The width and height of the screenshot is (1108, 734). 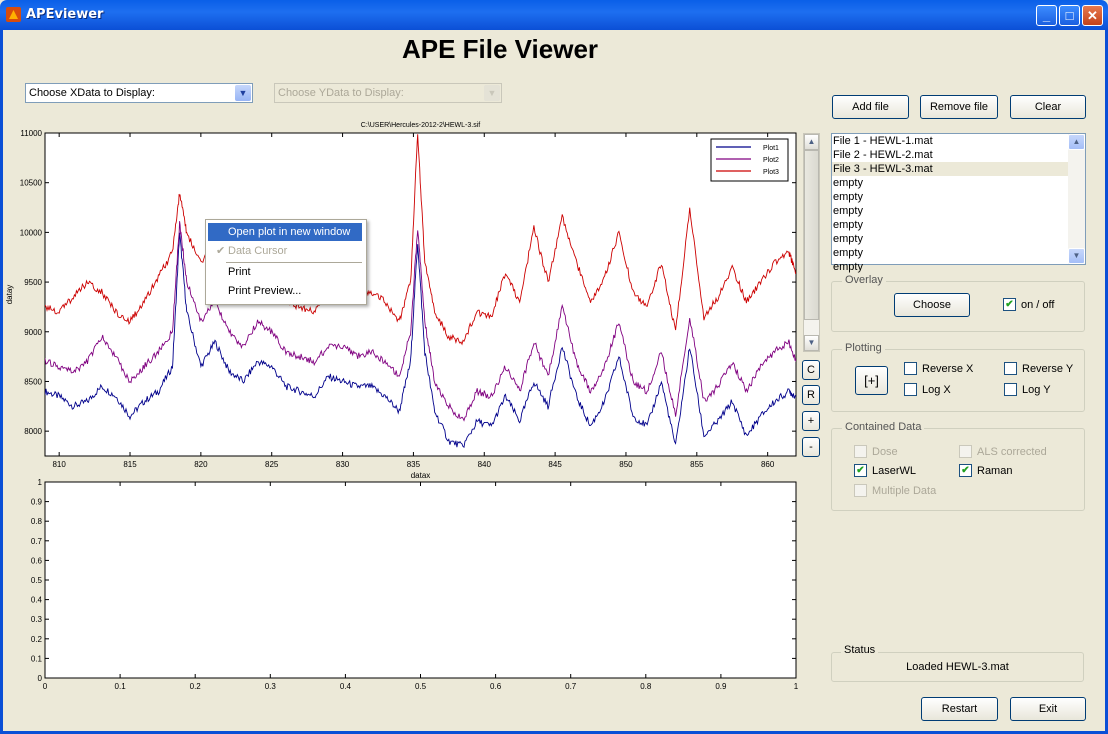 What do you see at coordinates (811, 447) in the screenshot?
I see `zoom-out-button: -` at bounding box center [811, 447].